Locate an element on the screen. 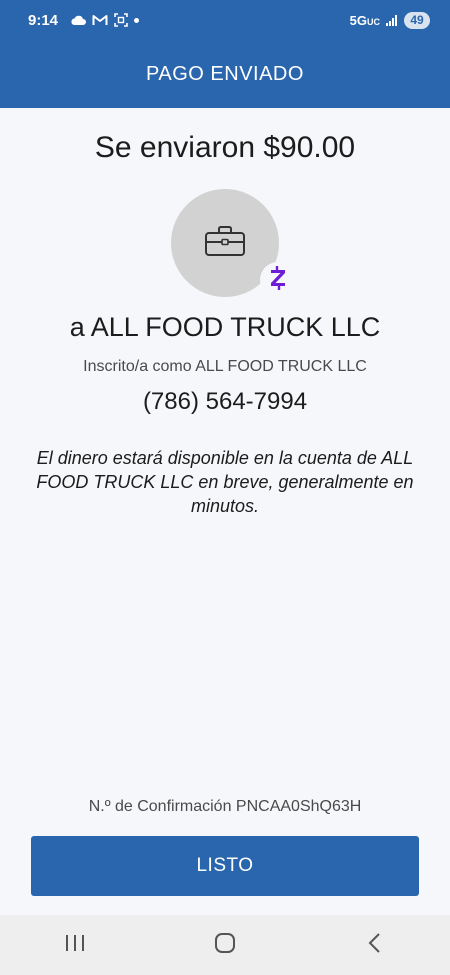  home-icon is located at coordinates (225, 945).